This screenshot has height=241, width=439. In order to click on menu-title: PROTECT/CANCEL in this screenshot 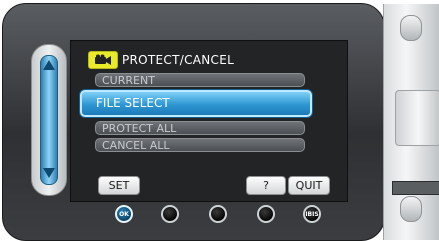, I will do `click(161, 60)`.